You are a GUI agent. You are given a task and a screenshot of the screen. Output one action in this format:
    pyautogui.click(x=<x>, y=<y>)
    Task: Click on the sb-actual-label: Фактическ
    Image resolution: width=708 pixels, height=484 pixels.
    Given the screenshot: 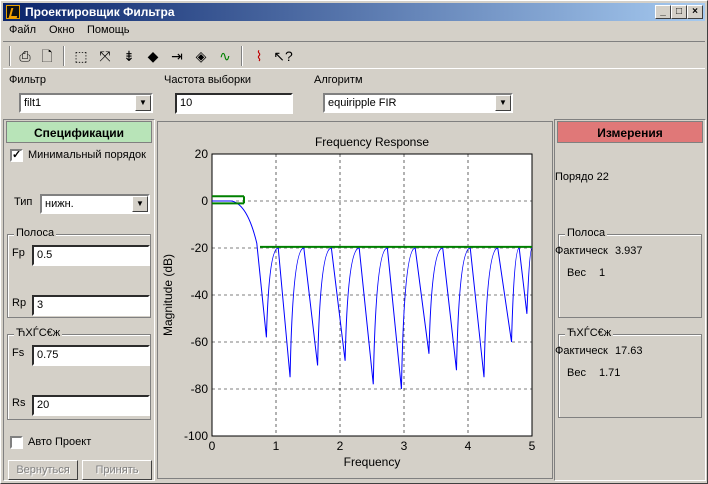 What is the action you would take?
    pyautogui.click(x=581, y=351)
    